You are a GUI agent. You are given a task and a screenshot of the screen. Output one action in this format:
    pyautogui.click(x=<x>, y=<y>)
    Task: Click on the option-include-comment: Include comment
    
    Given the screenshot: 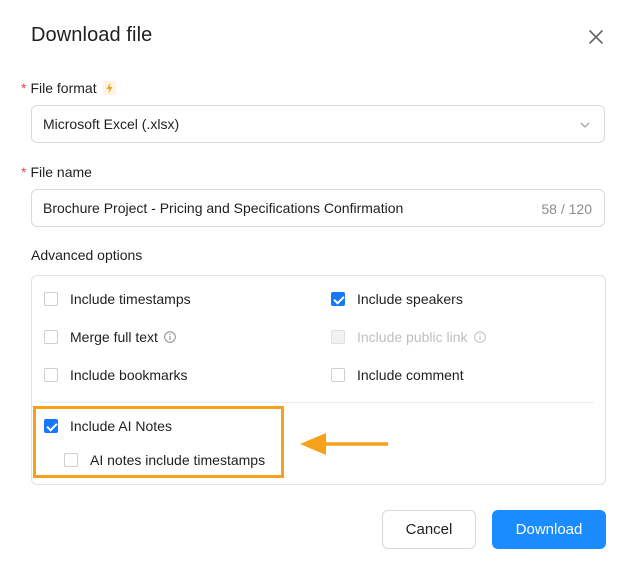 What is the action you would take?
    pyautogui.click(x=397, y=375)
    